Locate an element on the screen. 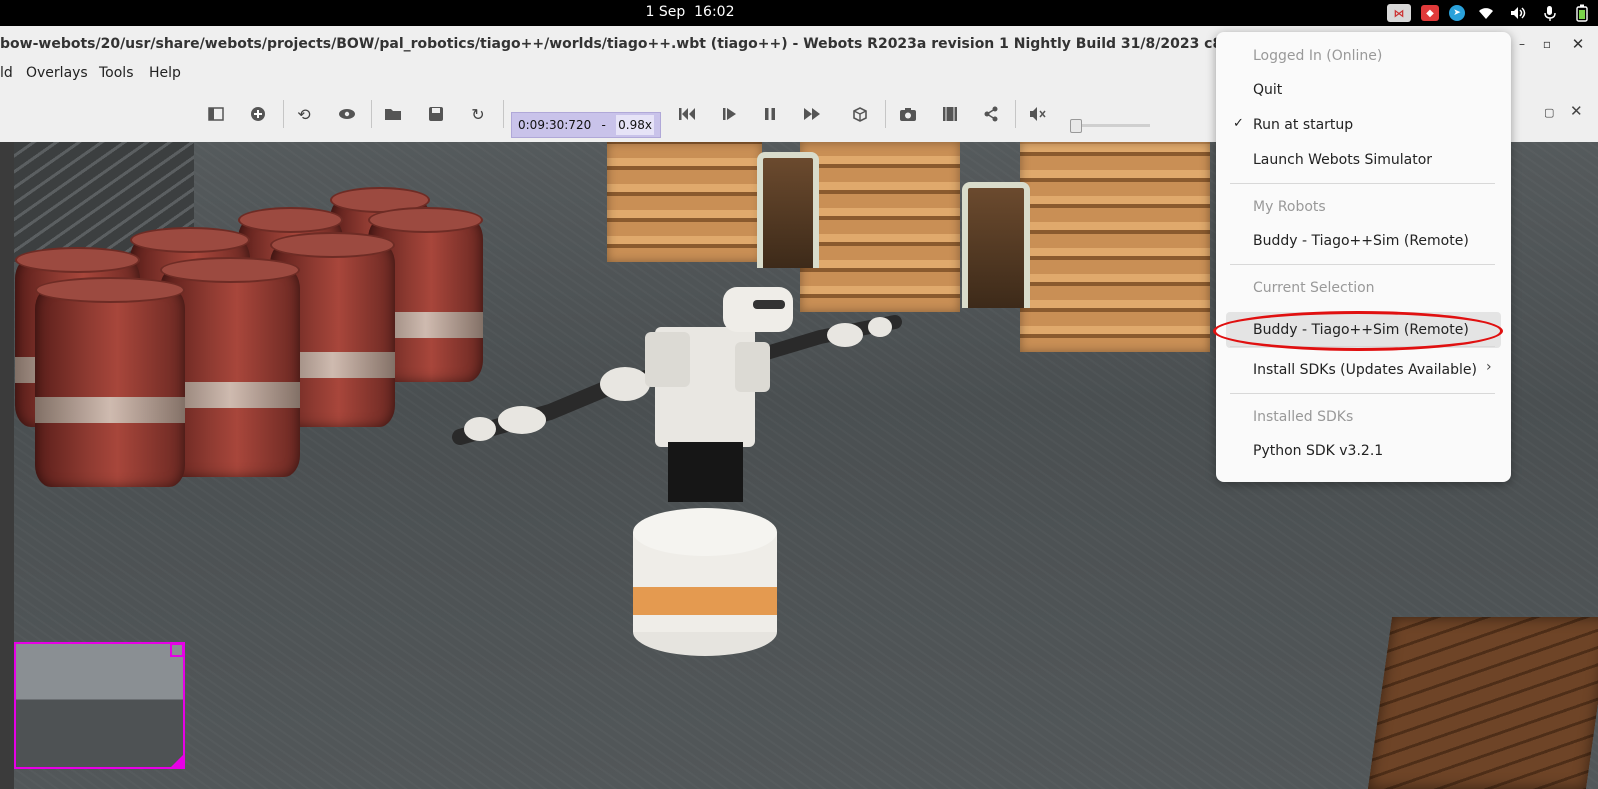 The image size is (1598, 789). volume-slider-track is located at coordinates (1111, 125).